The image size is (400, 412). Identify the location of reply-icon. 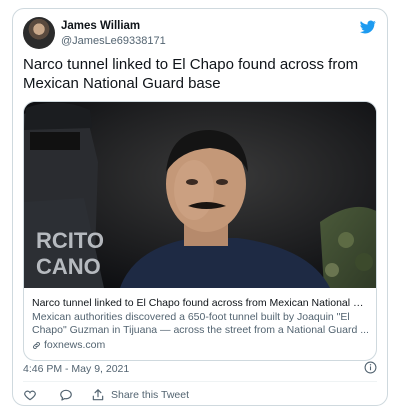
(66, 395).